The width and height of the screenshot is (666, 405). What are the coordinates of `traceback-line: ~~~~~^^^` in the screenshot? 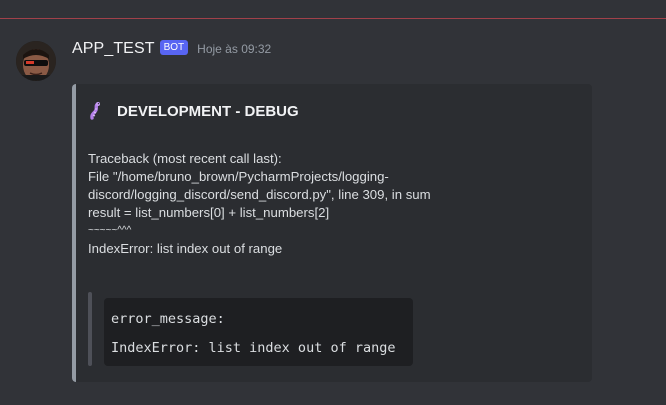 It's located at (110, 230).